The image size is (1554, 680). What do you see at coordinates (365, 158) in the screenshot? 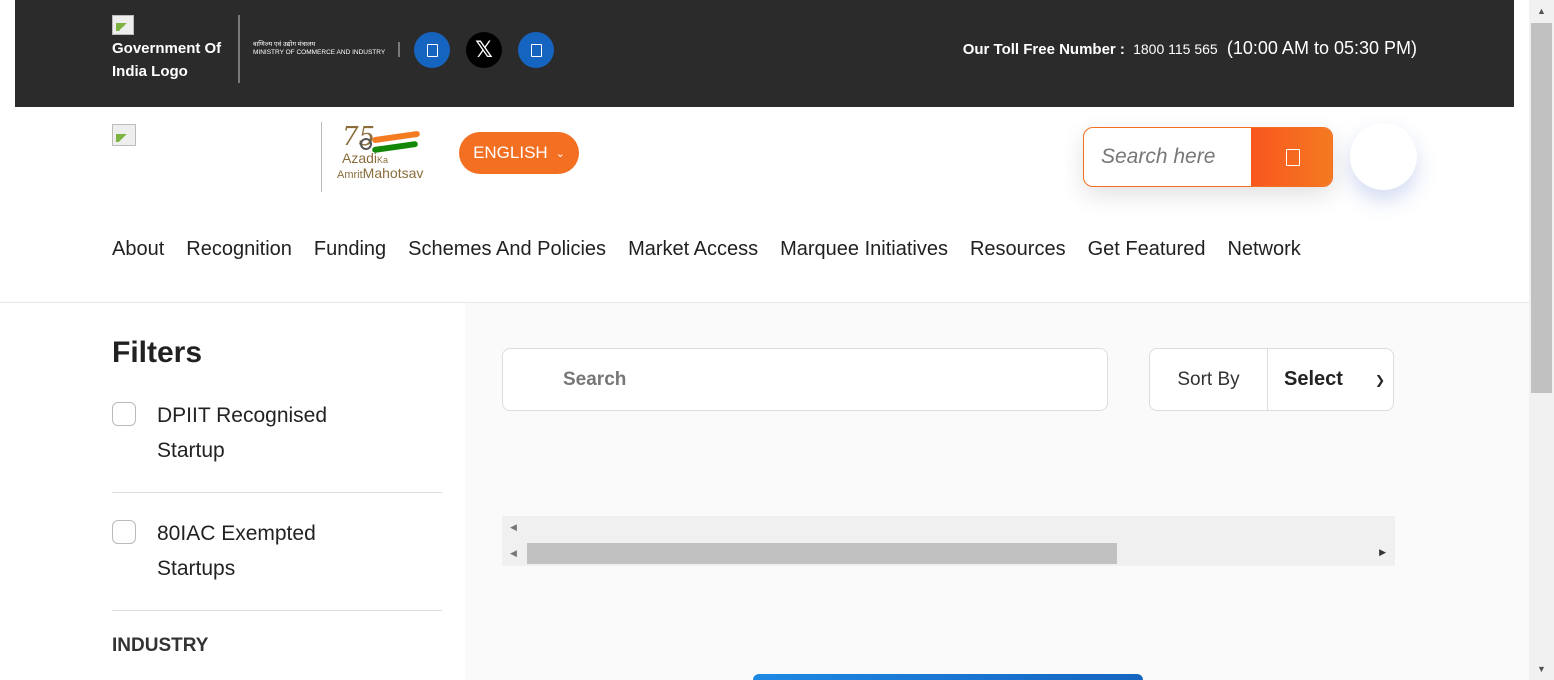
I see `azadi-line1: AzadiKa` at bounding box center [365, 158].